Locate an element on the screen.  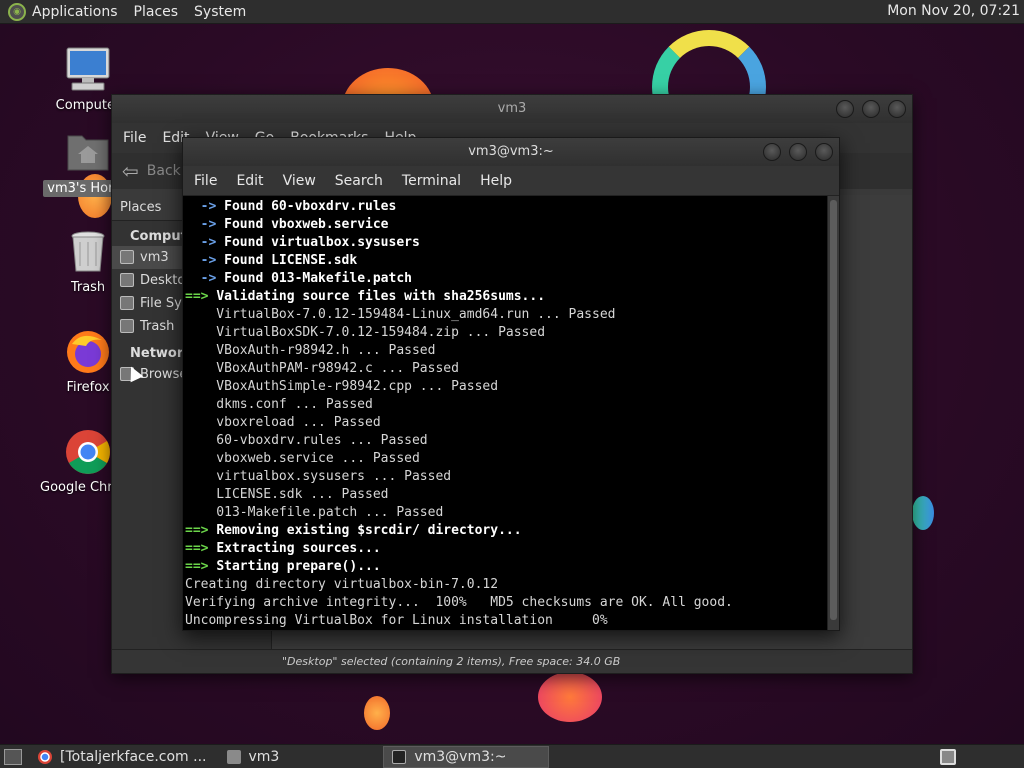
menu-help: Help is located at coordinates (496, 181).